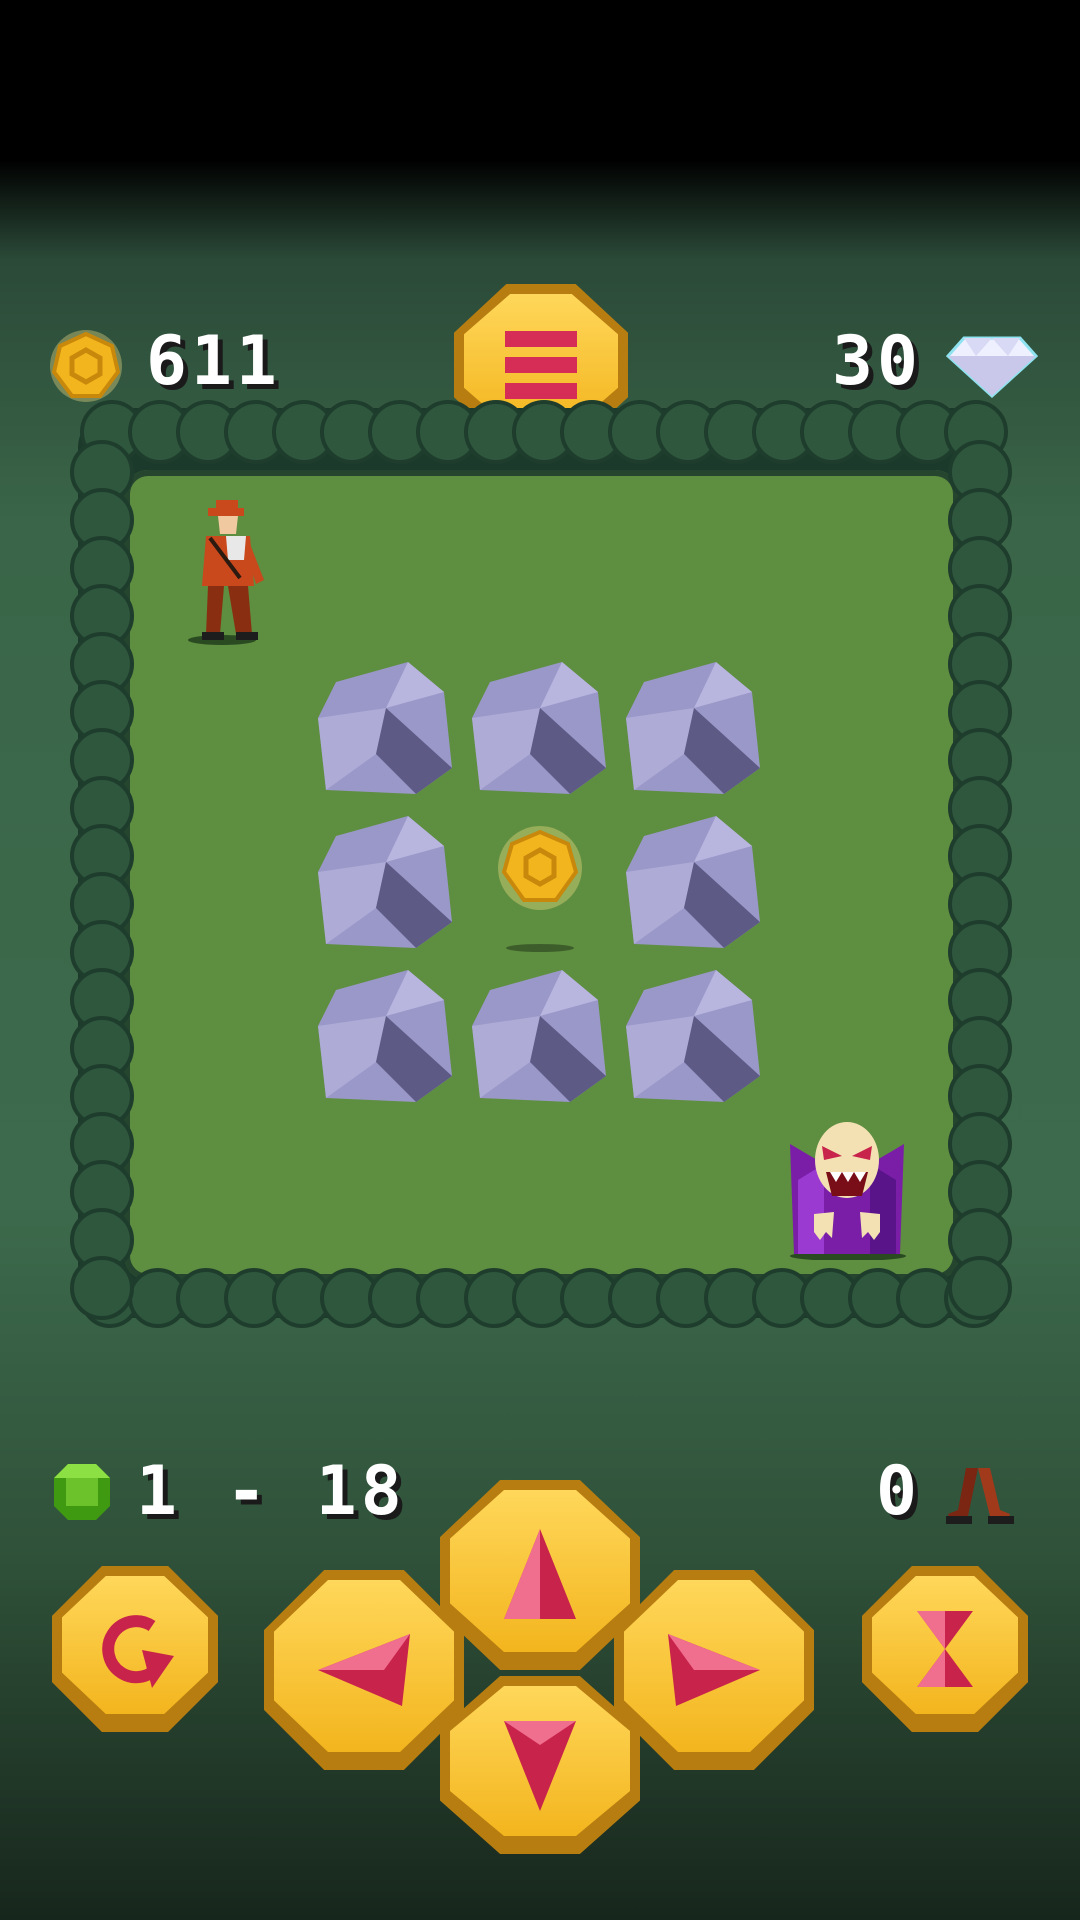  Describe the element at coordinates (86, 366) in the screenshot. I see `gold-coin-icon` at that location.